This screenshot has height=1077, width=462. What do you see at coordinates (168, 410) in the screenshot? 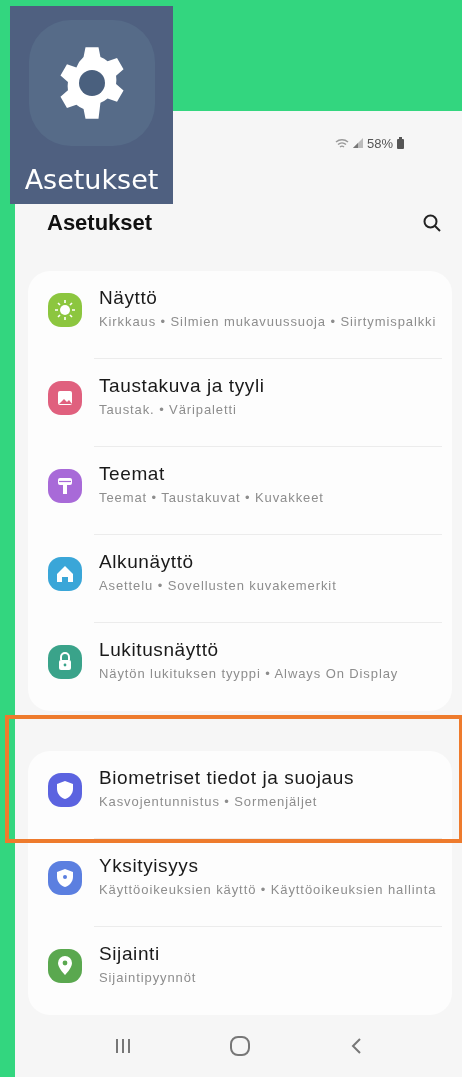
I see `item-subtitle: Taustak. • Väripaletti` at bounding box center [168, 410].